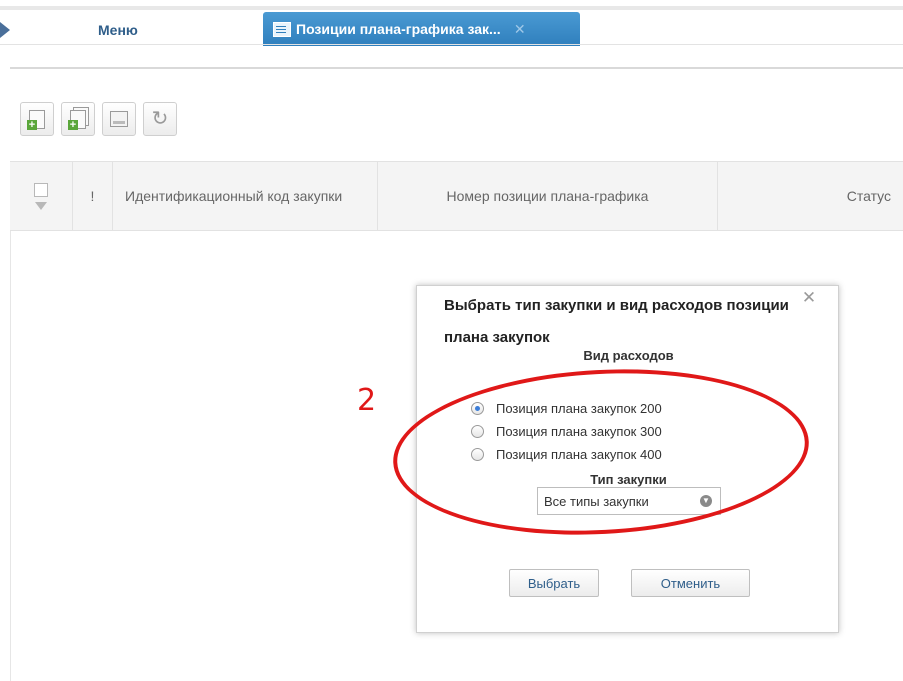 This screenshot has width=903, height=681. What do you see at coordinates (282, 29) in the screenshot?
I see `list-document-icon` at bounding box center [282, 29].